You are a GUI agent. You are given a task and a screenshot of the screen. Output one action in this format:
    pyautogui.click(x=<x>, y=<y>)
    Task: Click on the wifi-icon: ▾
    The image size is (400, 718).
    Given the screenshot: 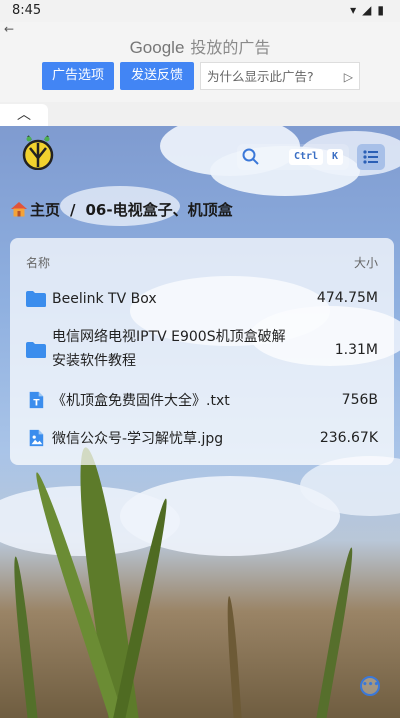 What is the action you would take?
    pyautogui.click(x=356, y=10)
    